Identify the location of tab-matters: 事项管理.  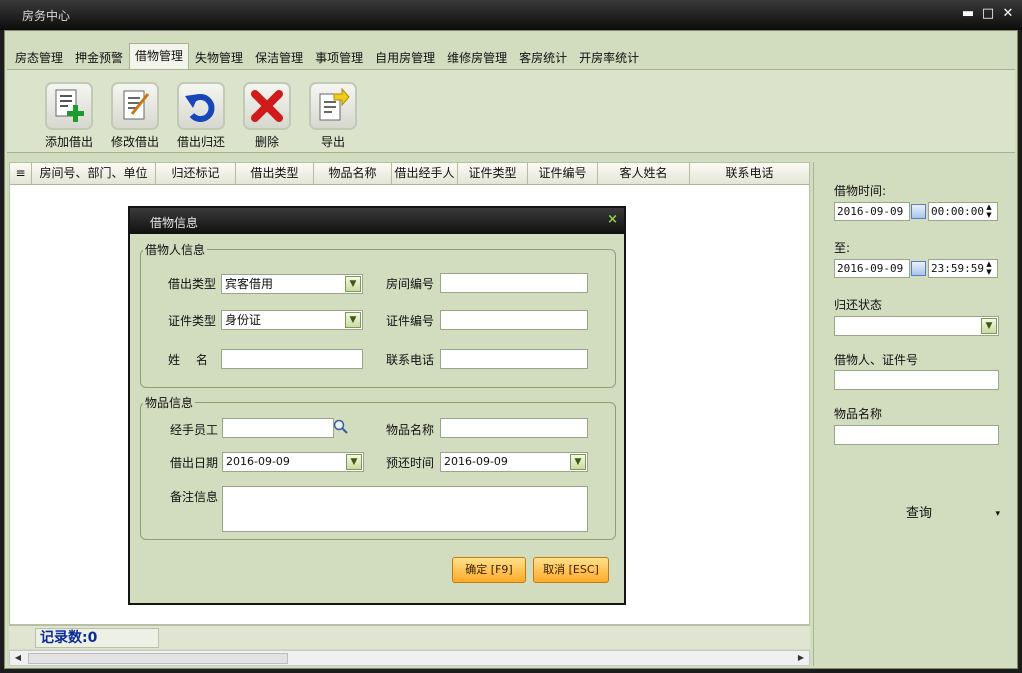
(339, 57).